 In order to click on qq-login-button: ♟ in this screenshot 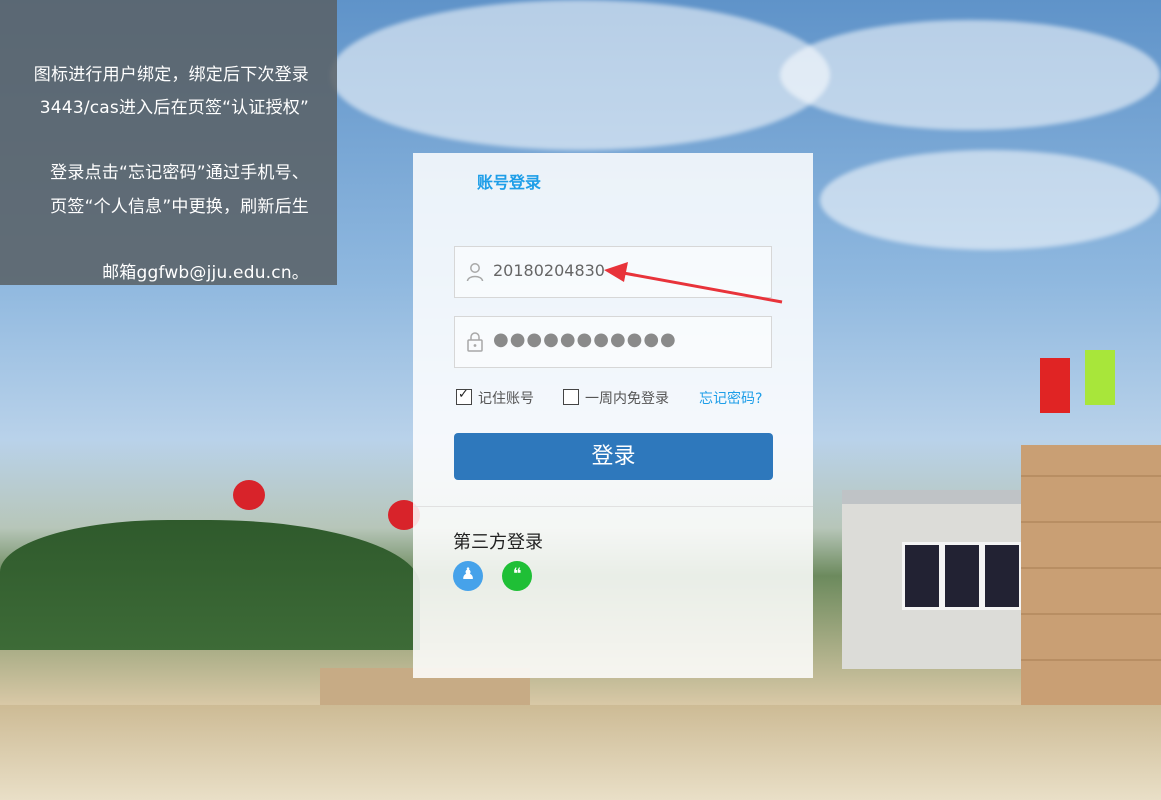, I will do `click(468, 576)`.